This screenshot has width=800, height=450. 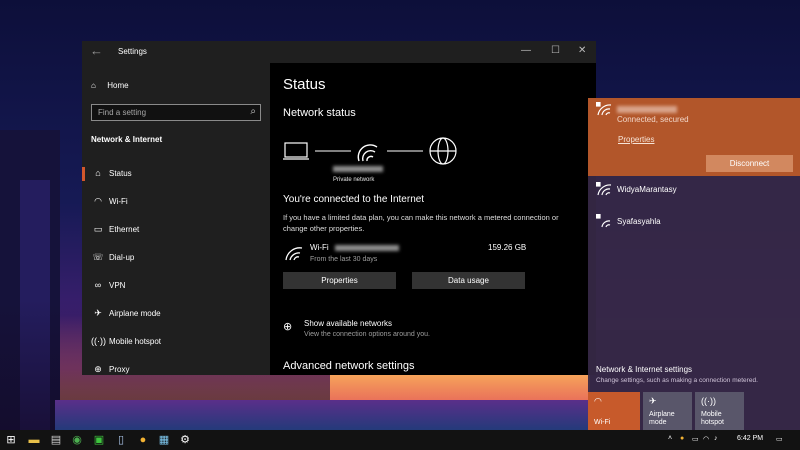 I want to click on start-windows-icon: ⊞, so click(x=11, y=440).